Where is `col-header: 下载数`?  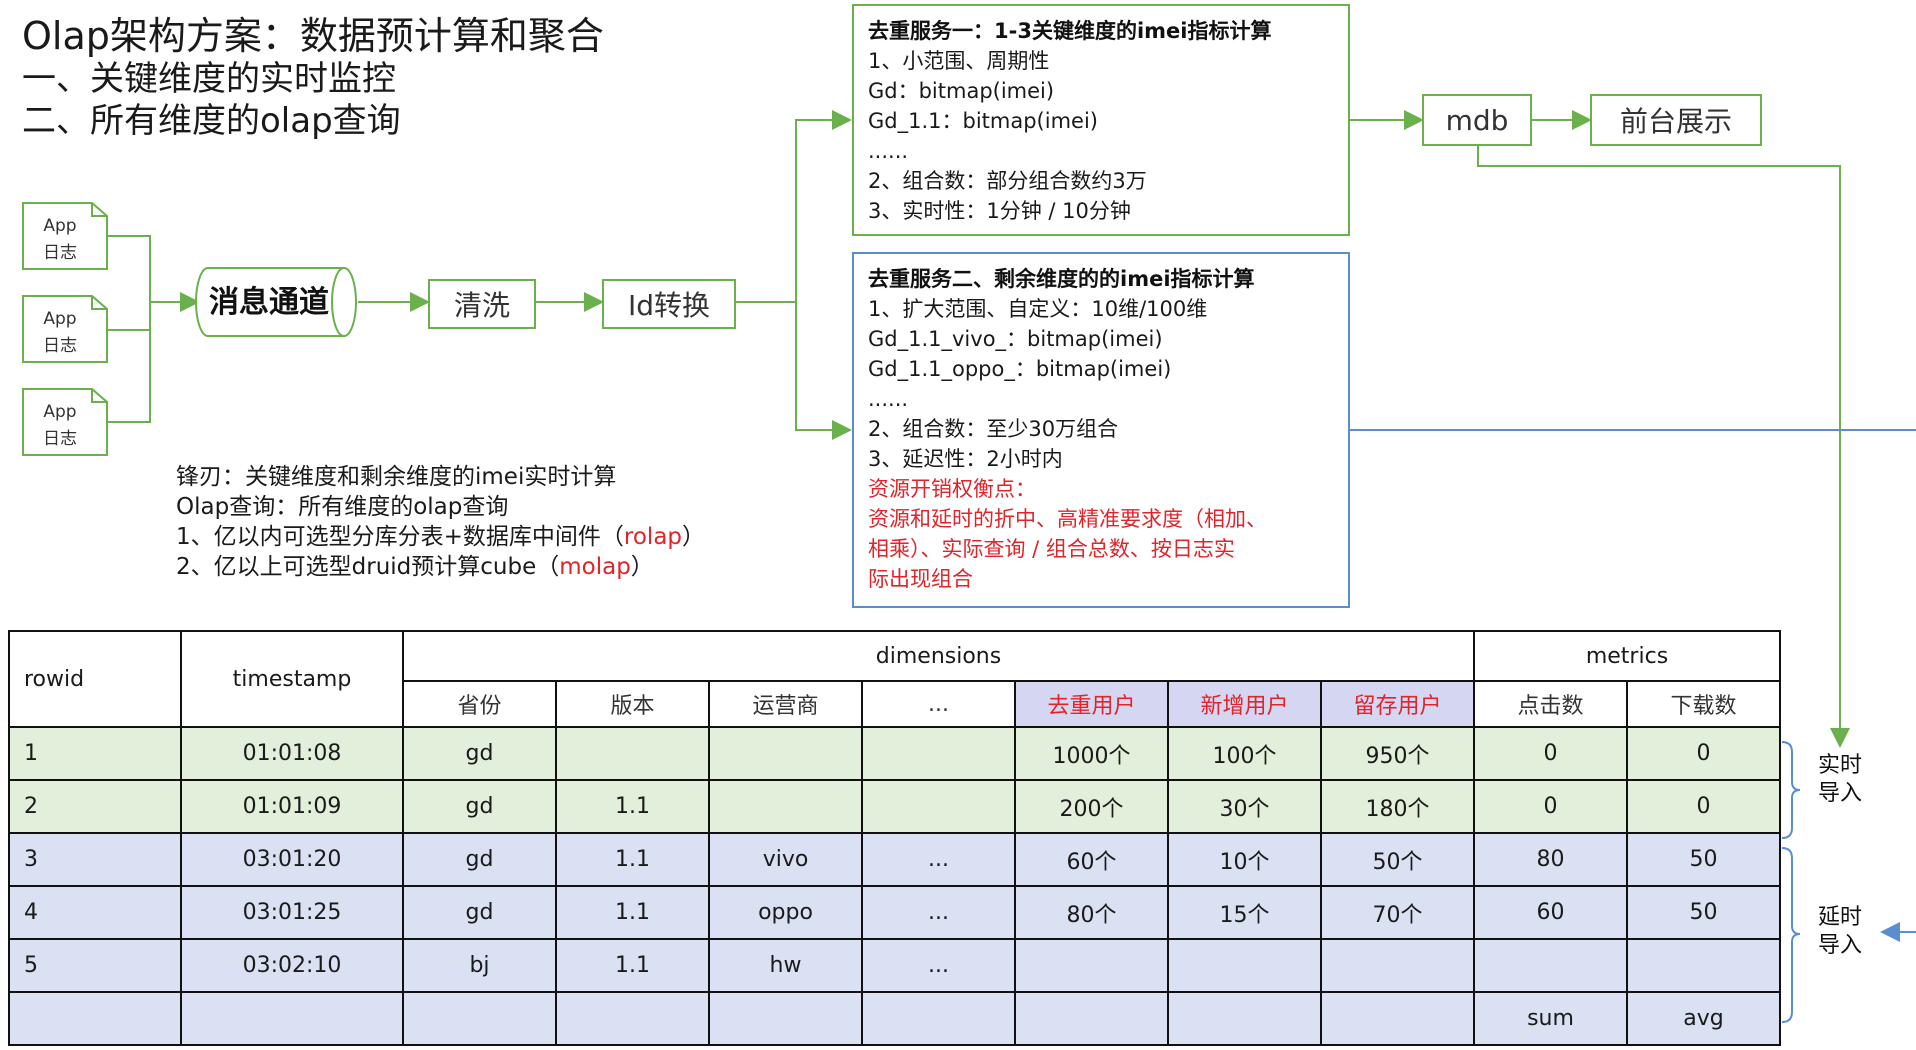 col-header: 下载数 is located at coordinates (1703, 704).